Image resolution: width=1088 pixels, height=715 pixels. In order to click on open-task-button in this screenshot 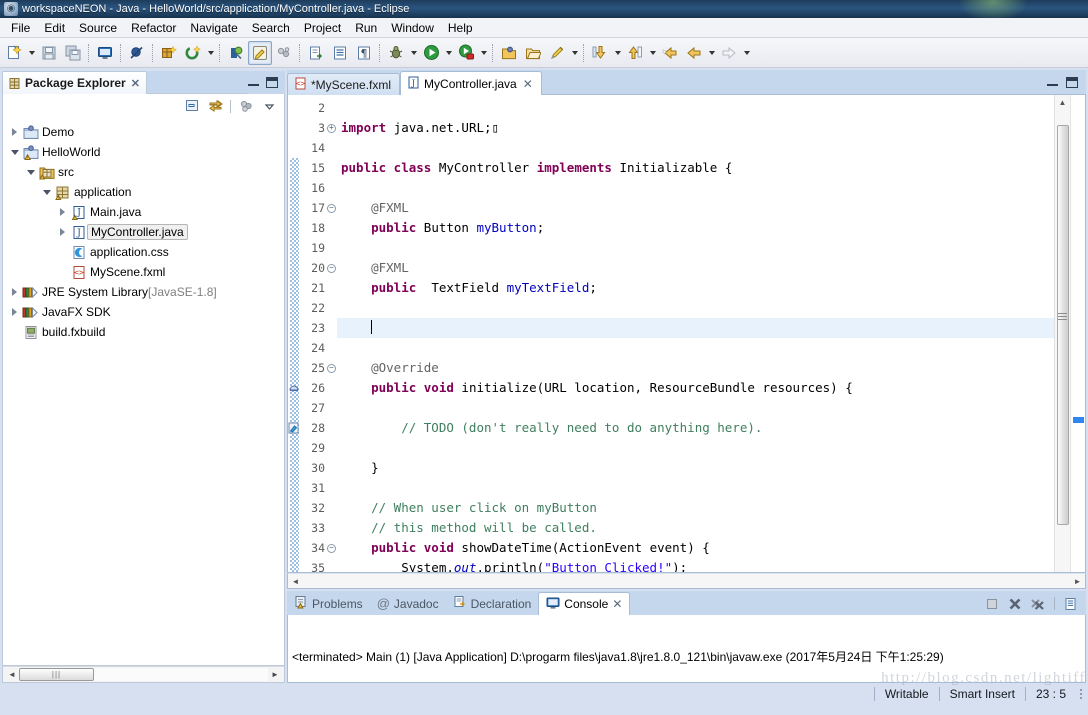, I will do `click(340, 53)`.